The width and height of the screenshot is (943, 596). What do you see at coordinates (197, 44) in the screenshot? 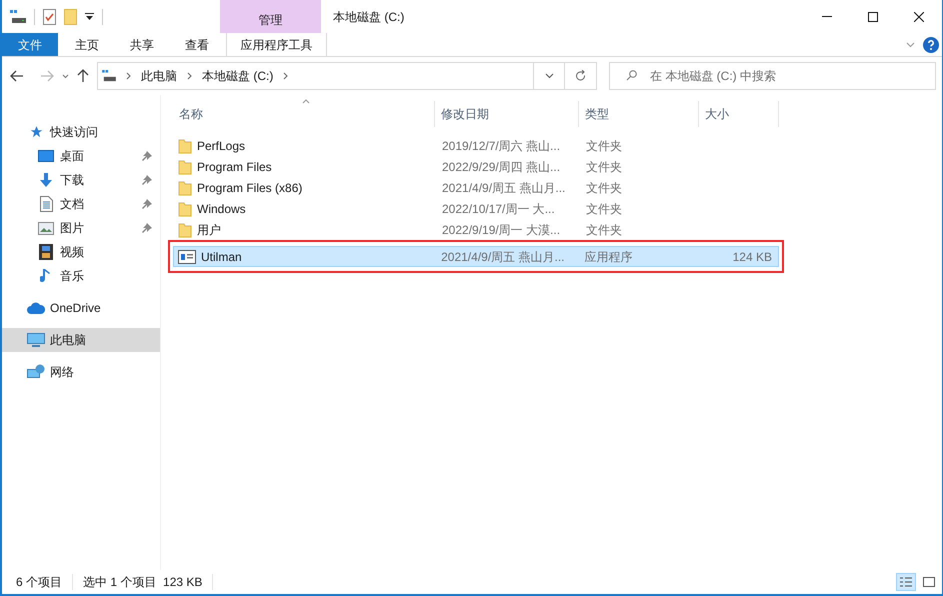
I see `ribbon-tab: 查看` at bounding box center [197, 44].